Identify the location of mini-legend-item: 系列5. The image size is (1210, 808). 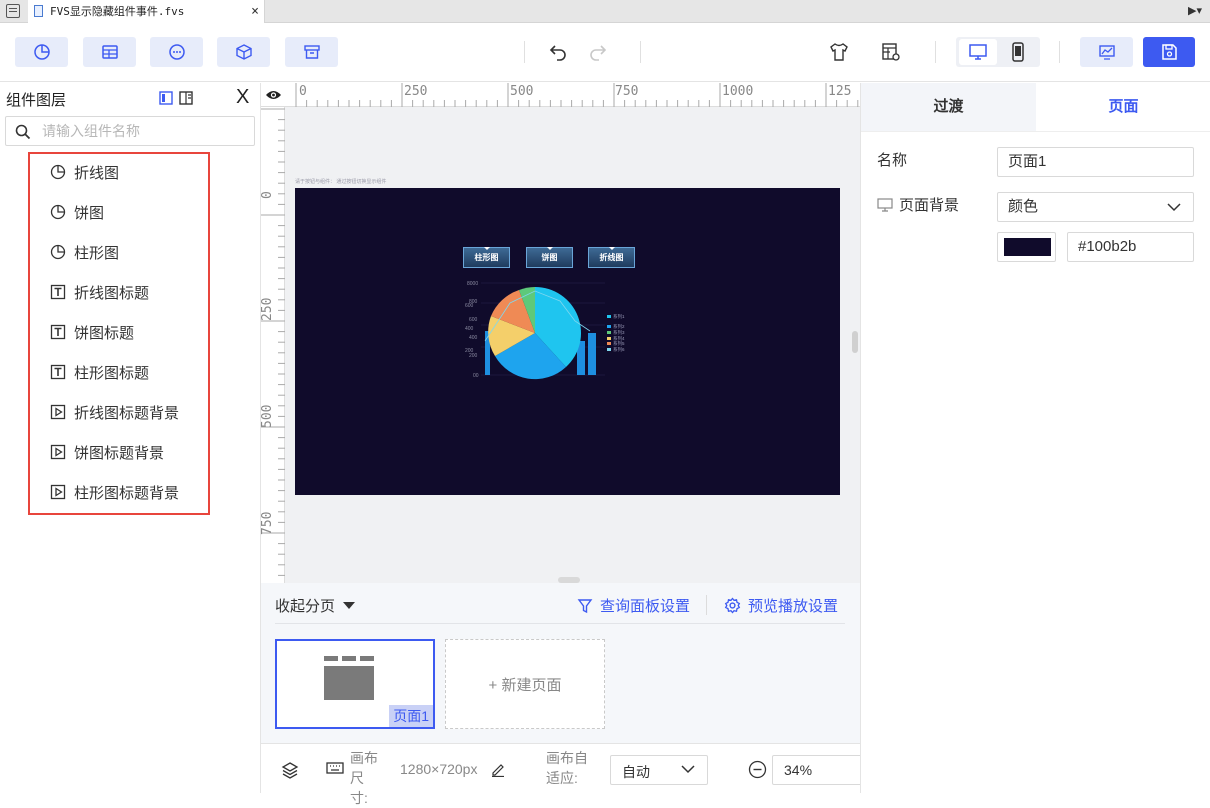
(619, 343).